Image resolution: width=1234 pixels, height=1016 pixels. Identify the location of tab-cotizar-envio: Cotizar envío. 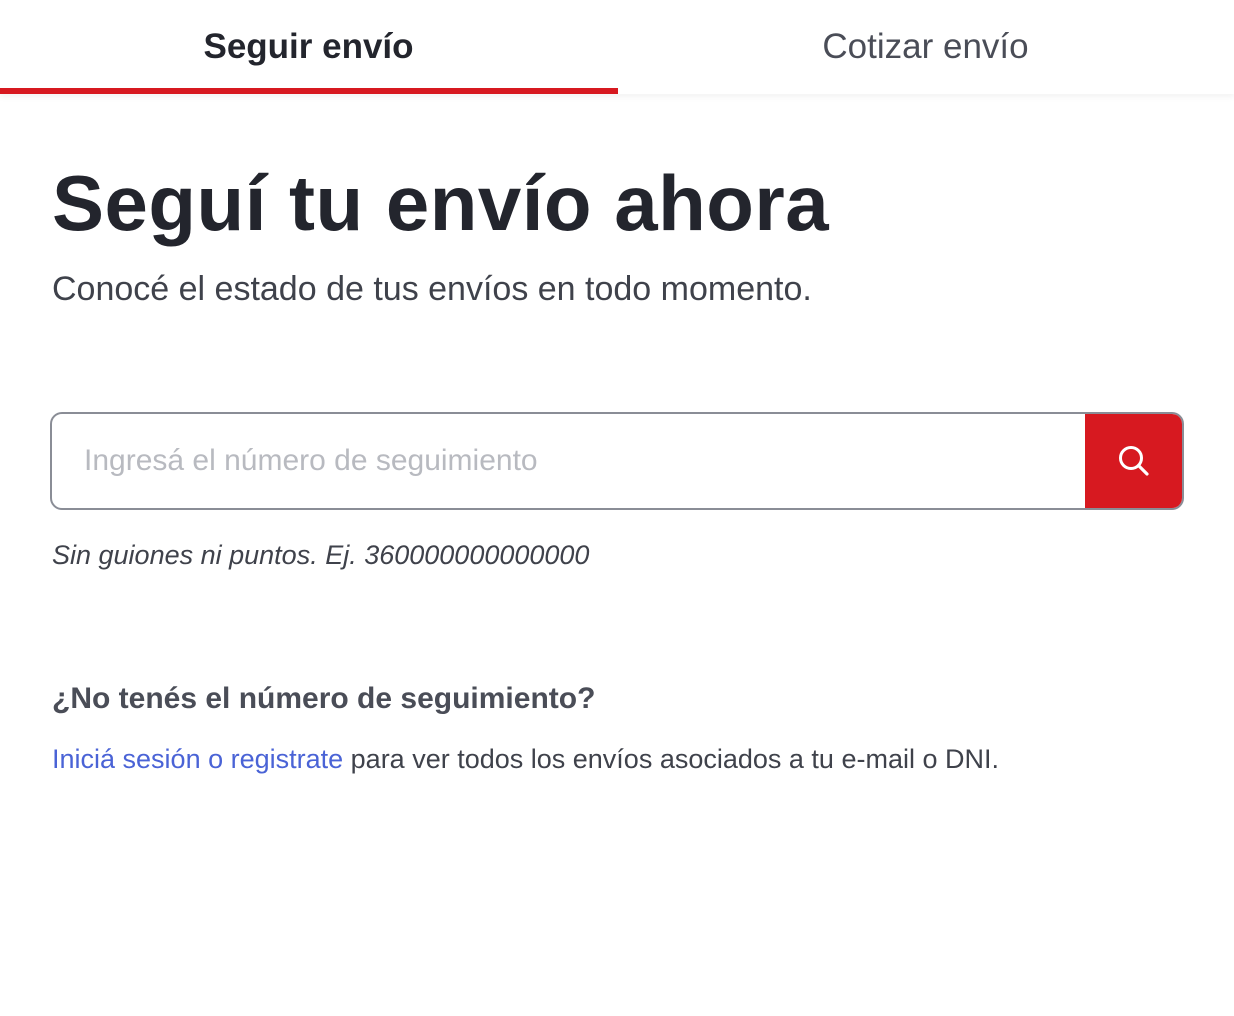
(925, 47).